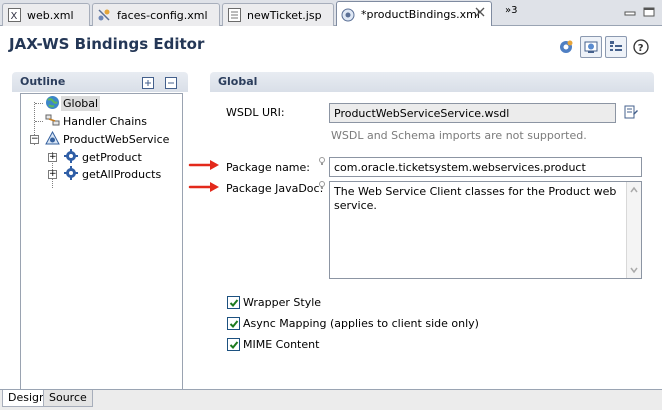  What do you see at coordinates (616, 47) in the screenshot?
I see `outline-toggle-icon` at bounding box center [616, 47].